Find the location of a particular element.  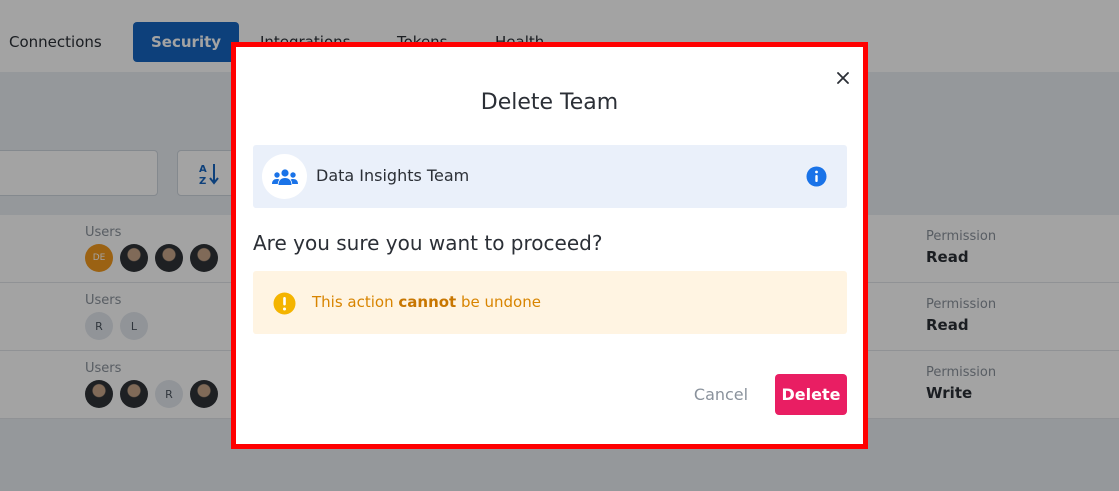

team-name: Data Insights Team is located at coordinates (393, 175).